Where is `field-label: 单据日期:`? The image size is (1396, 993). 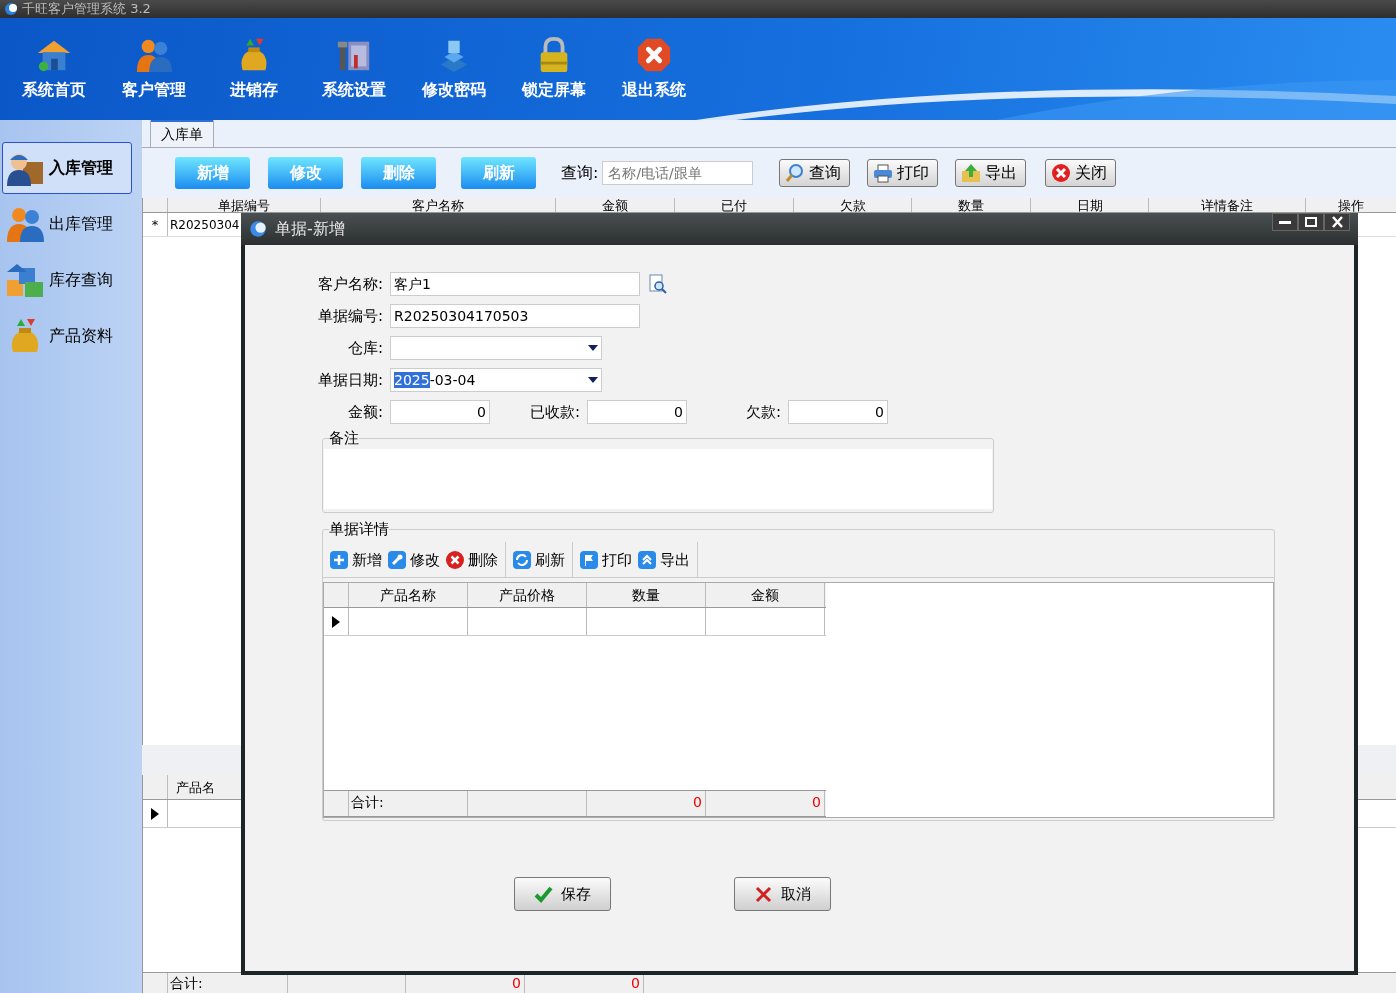
field-label: 单据日期: is located at coordinates (349, 380).